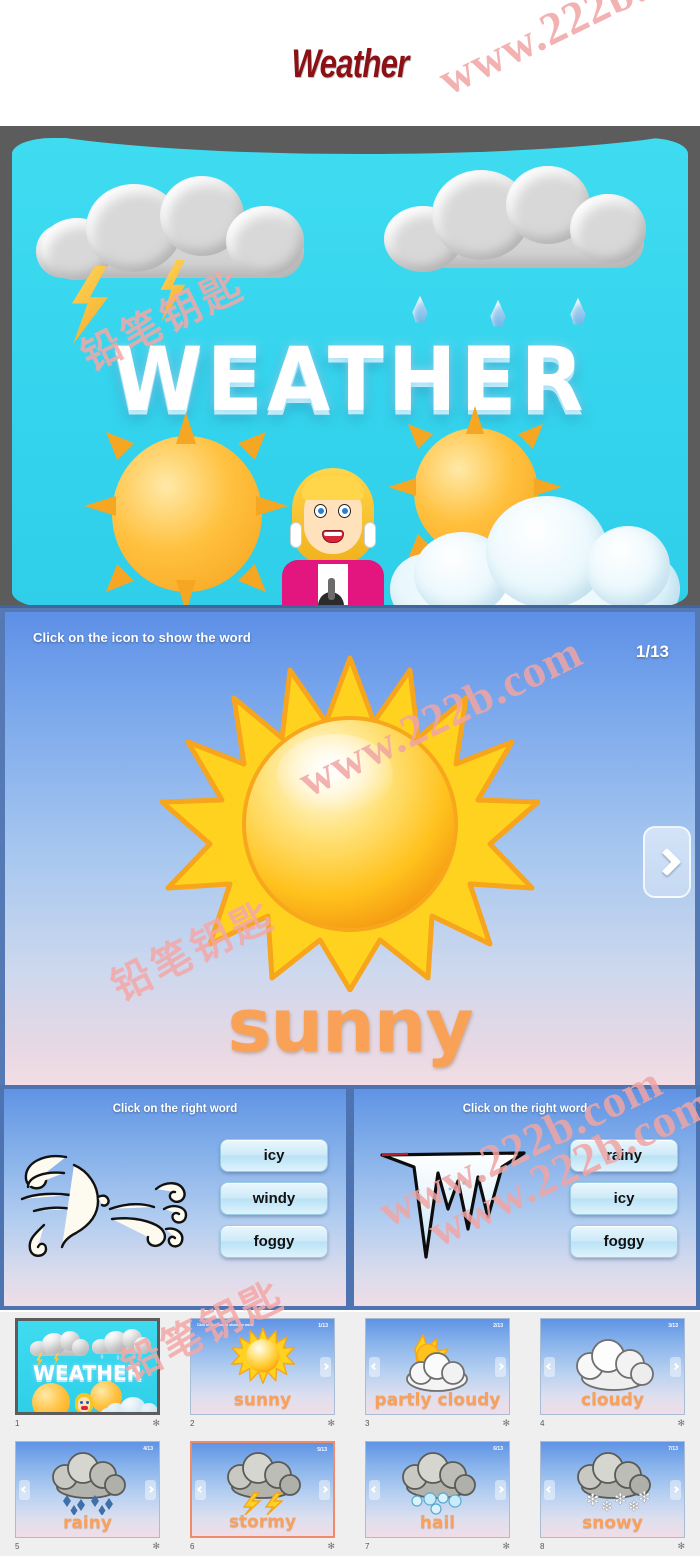 The width and height of the screenshot is (700, 1564). What do you see at coordinates (673, 1449) in the screenshot?
I see `thumbnail-counter: 7/13` at bounding box center [673, 1449].